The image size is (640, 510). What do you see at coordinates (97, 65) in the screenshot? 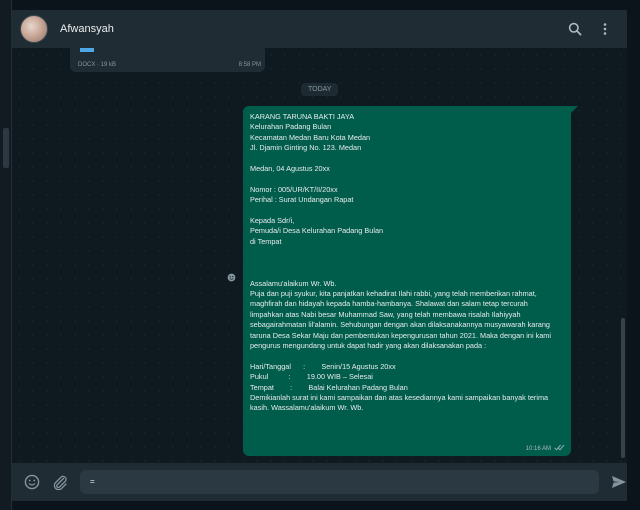
I see `document-meta: DOCX · 19 kB` at bounding box center [97, 65].